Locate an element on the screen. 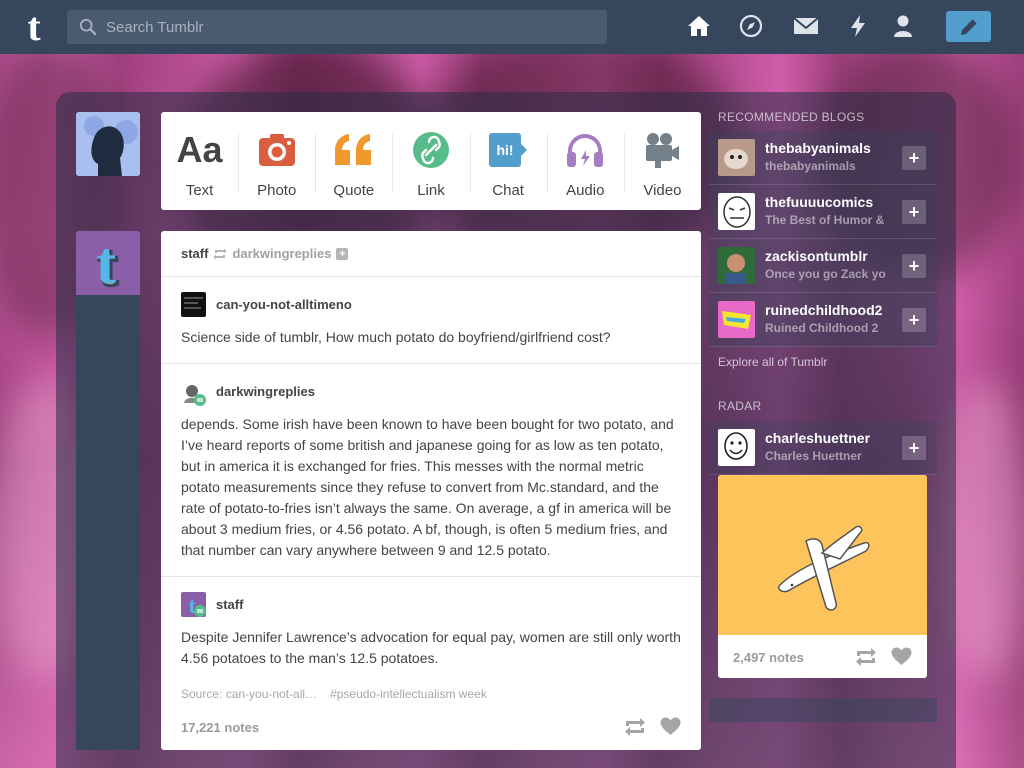 The image size is (1024, 768). post-author-link: staff is located at coordinates (194, 253).